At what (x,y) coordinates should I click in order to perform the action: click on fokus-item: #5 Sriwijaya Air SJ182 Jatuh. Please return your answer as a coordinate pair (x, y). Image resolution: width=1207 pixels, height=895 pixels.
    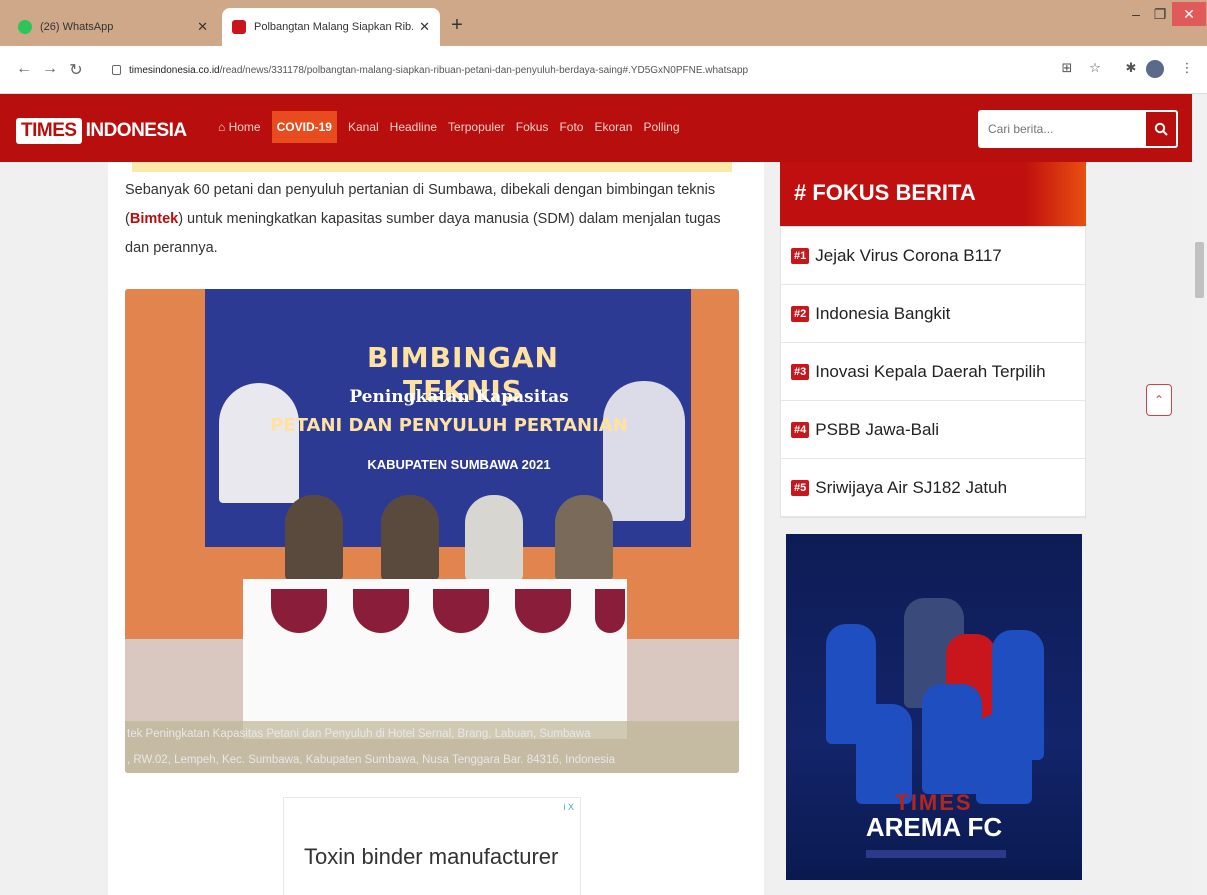
    Looking at the image, I should click on (933, 488).